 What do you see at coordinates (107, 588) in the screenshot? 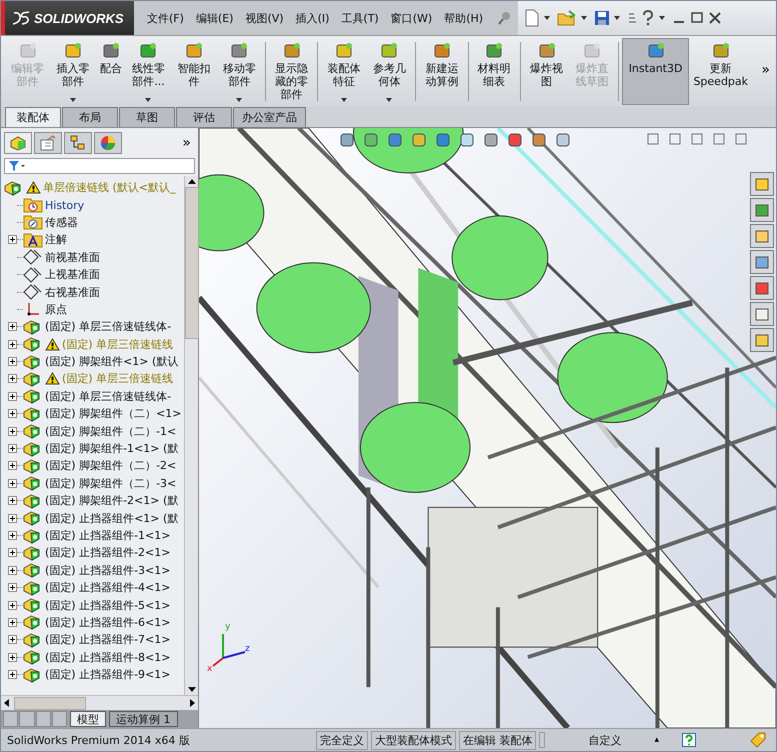
I see `tree-item: (固定) 止挡器组件-4<1>` at bounding box center [107, 588].